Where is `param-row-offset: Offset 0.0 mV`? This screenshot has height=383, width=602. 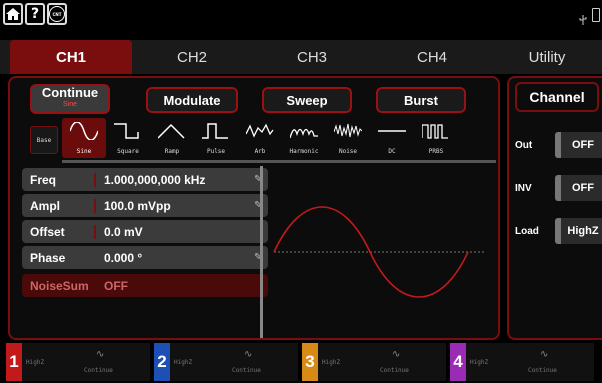 param-row-offset: Offset 0.0 mV is located at coordinates (145, 231).